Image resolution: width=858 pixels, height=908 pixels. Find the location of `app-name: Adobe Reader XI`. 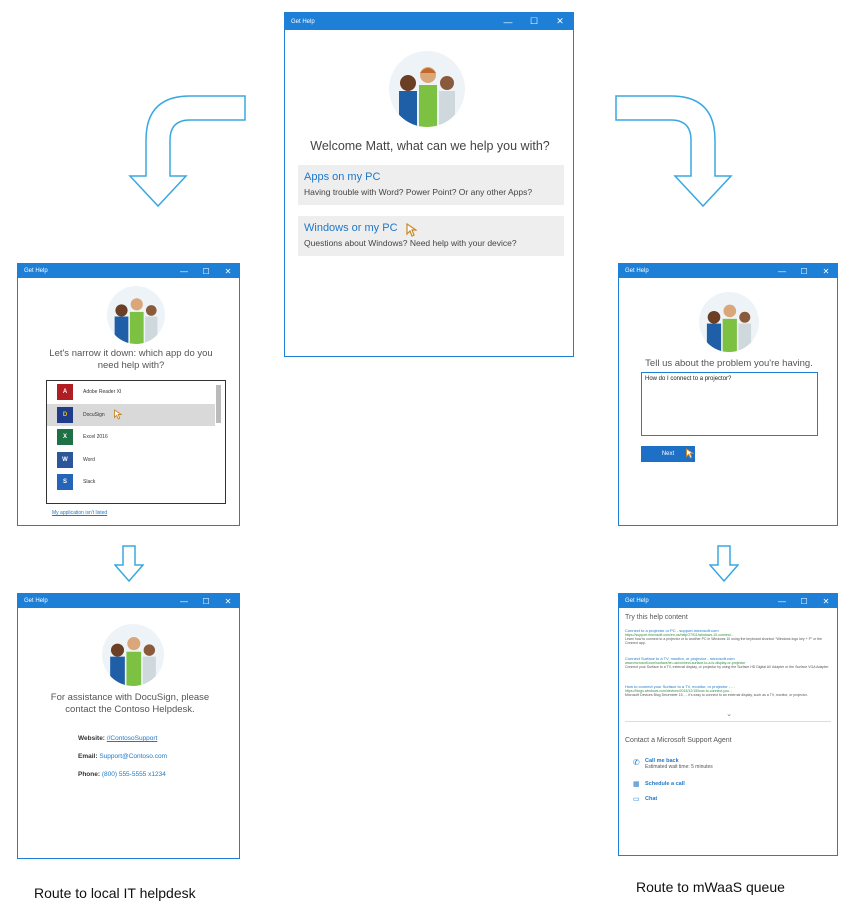

app-name: Adobe Reader XI is located at coordinates (102, 392).